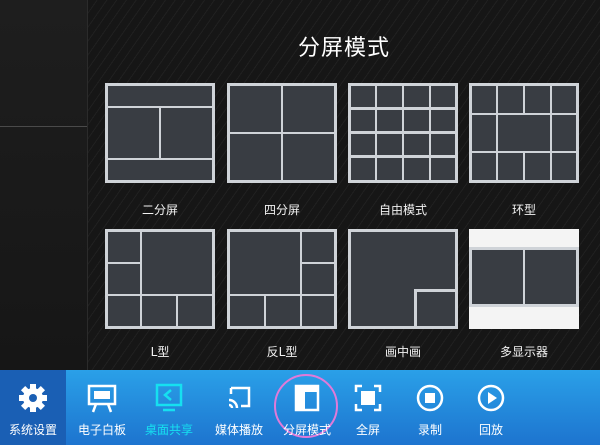  What do you see at coordinates (159, 210) in the screenshot?
I see `mode-label-two-split: 二分屏` at bounding box center [159, 210].